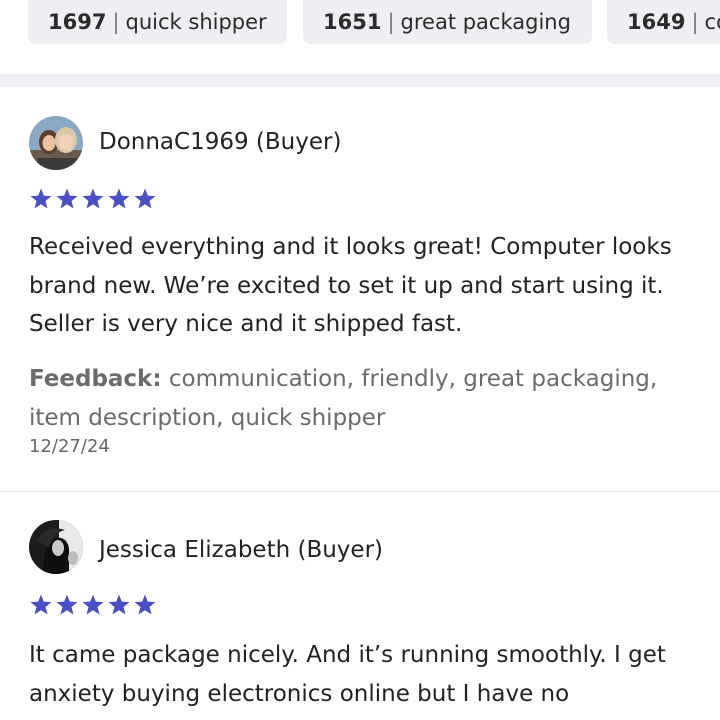 Image resolution: width=720 pixels, height=720 pixels. Describe the element at coordinates (485, 22) in the screenshot. I see `chip-label: great packaging` at that location.